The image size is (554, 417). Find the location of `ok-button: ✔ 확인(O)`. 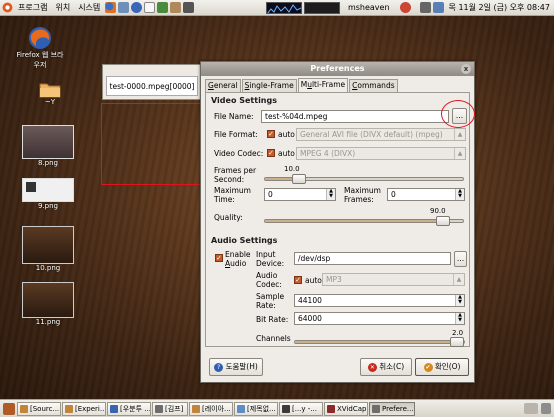

ok-button: ✔ 확인(O) is located at coordinates (442, 367).